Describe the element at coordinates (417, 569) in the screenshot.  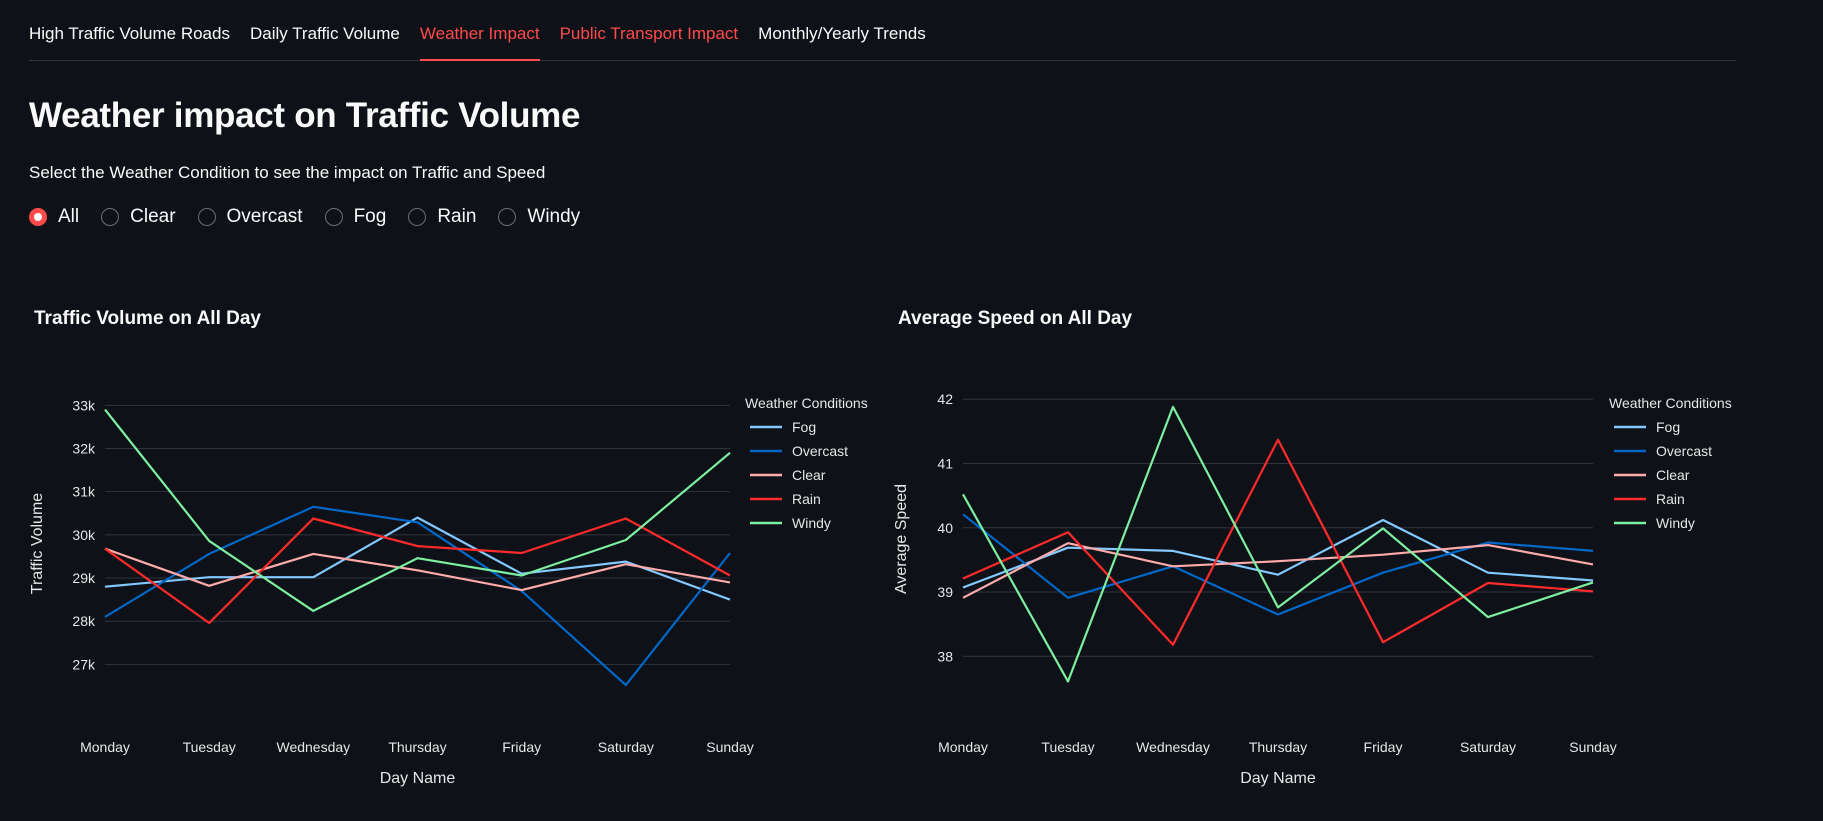
I see `series-line-clear` at that location.